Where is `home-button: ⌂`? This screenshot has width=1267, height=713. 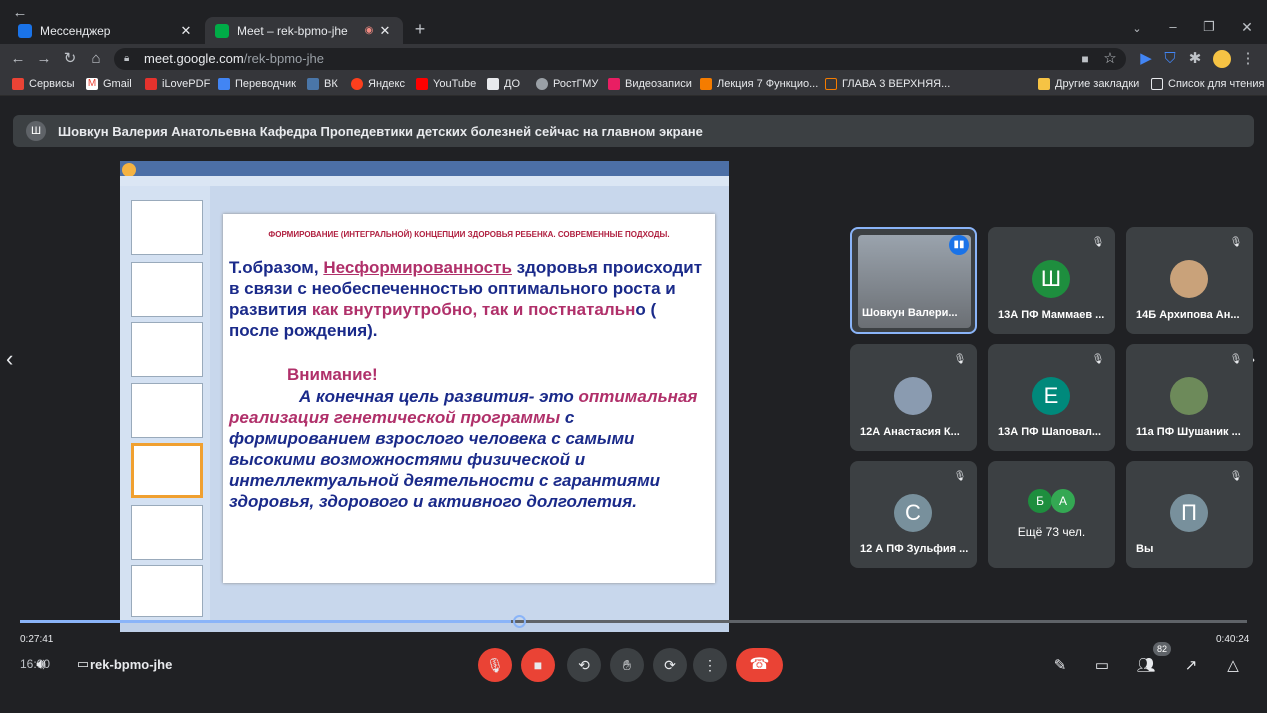
home-button: ⌂ is located at coordinates (96, 59).